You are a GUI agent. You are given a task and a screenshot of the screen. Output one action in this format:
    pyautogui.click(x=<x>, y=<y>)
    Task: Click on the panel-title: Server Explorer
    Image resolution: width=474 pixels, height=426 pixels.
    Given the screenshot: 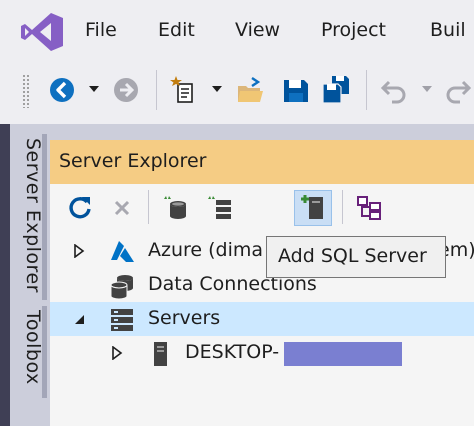 What is the action you would take?
    pyautogui.click(x=133, y=161)
    